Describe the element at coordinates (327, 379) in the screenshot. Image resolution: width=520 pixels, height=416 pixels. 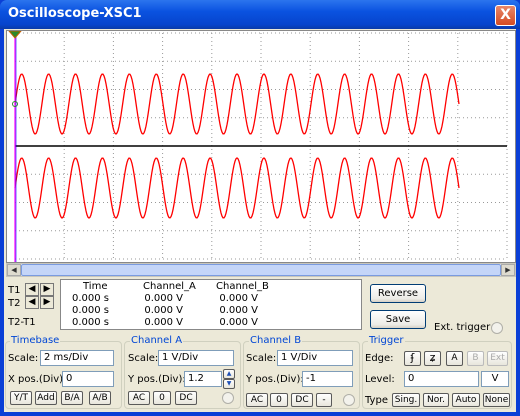
I see `channel-b-ypos-field: -1` at that location.